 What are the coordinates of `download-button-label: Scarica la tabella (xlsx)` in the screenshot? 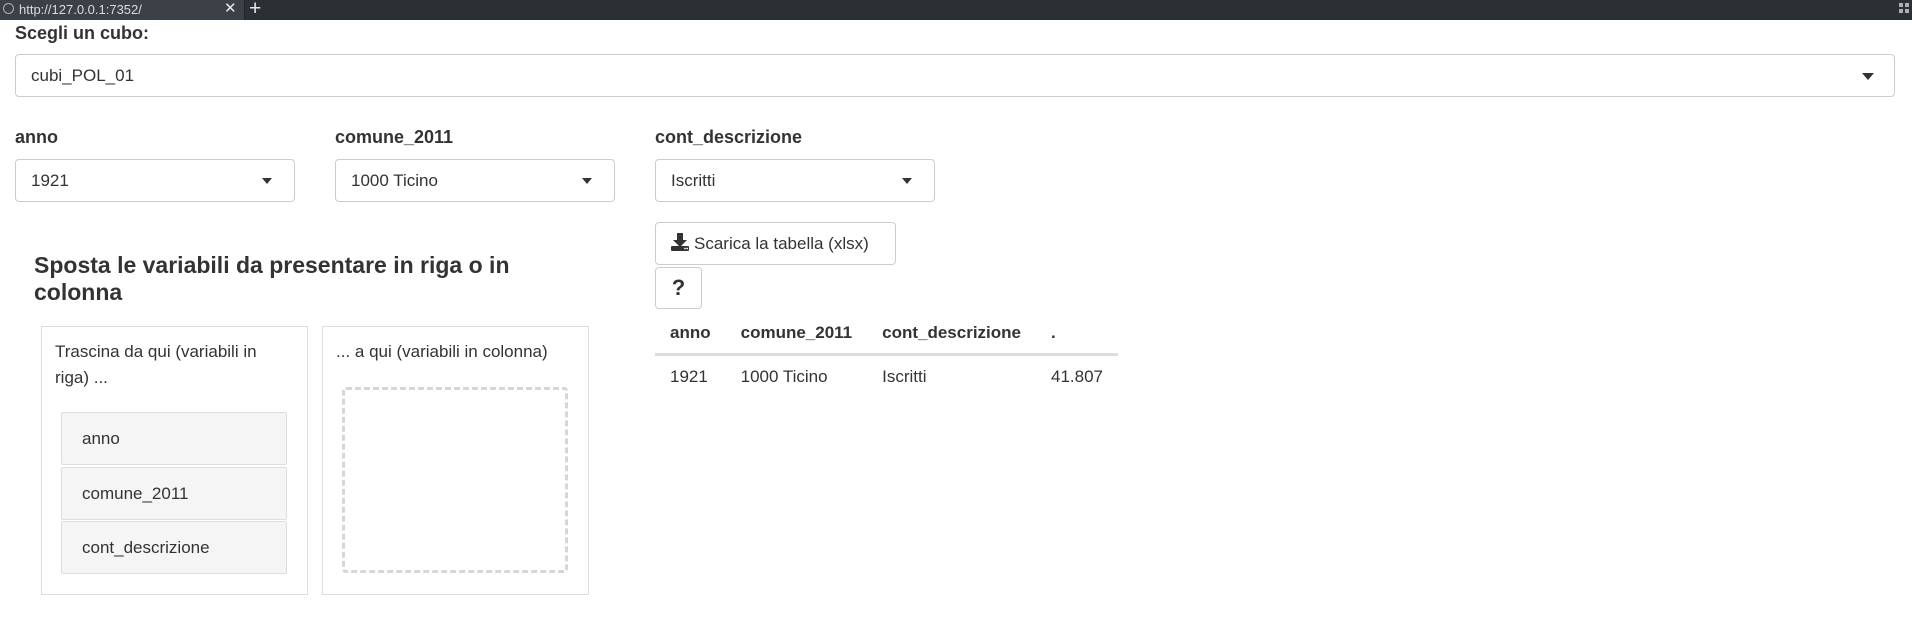 It's located at (781, 243).